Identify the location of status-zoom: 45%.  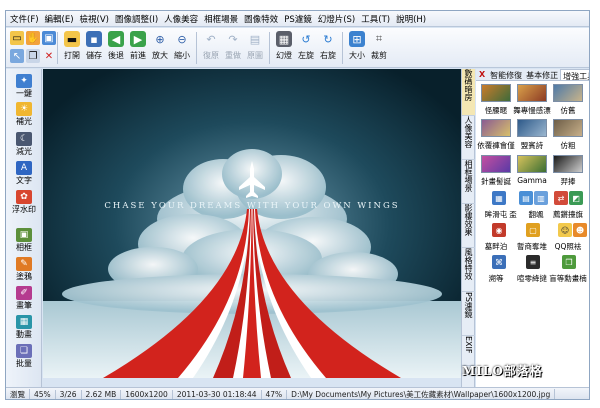
(43, 394).